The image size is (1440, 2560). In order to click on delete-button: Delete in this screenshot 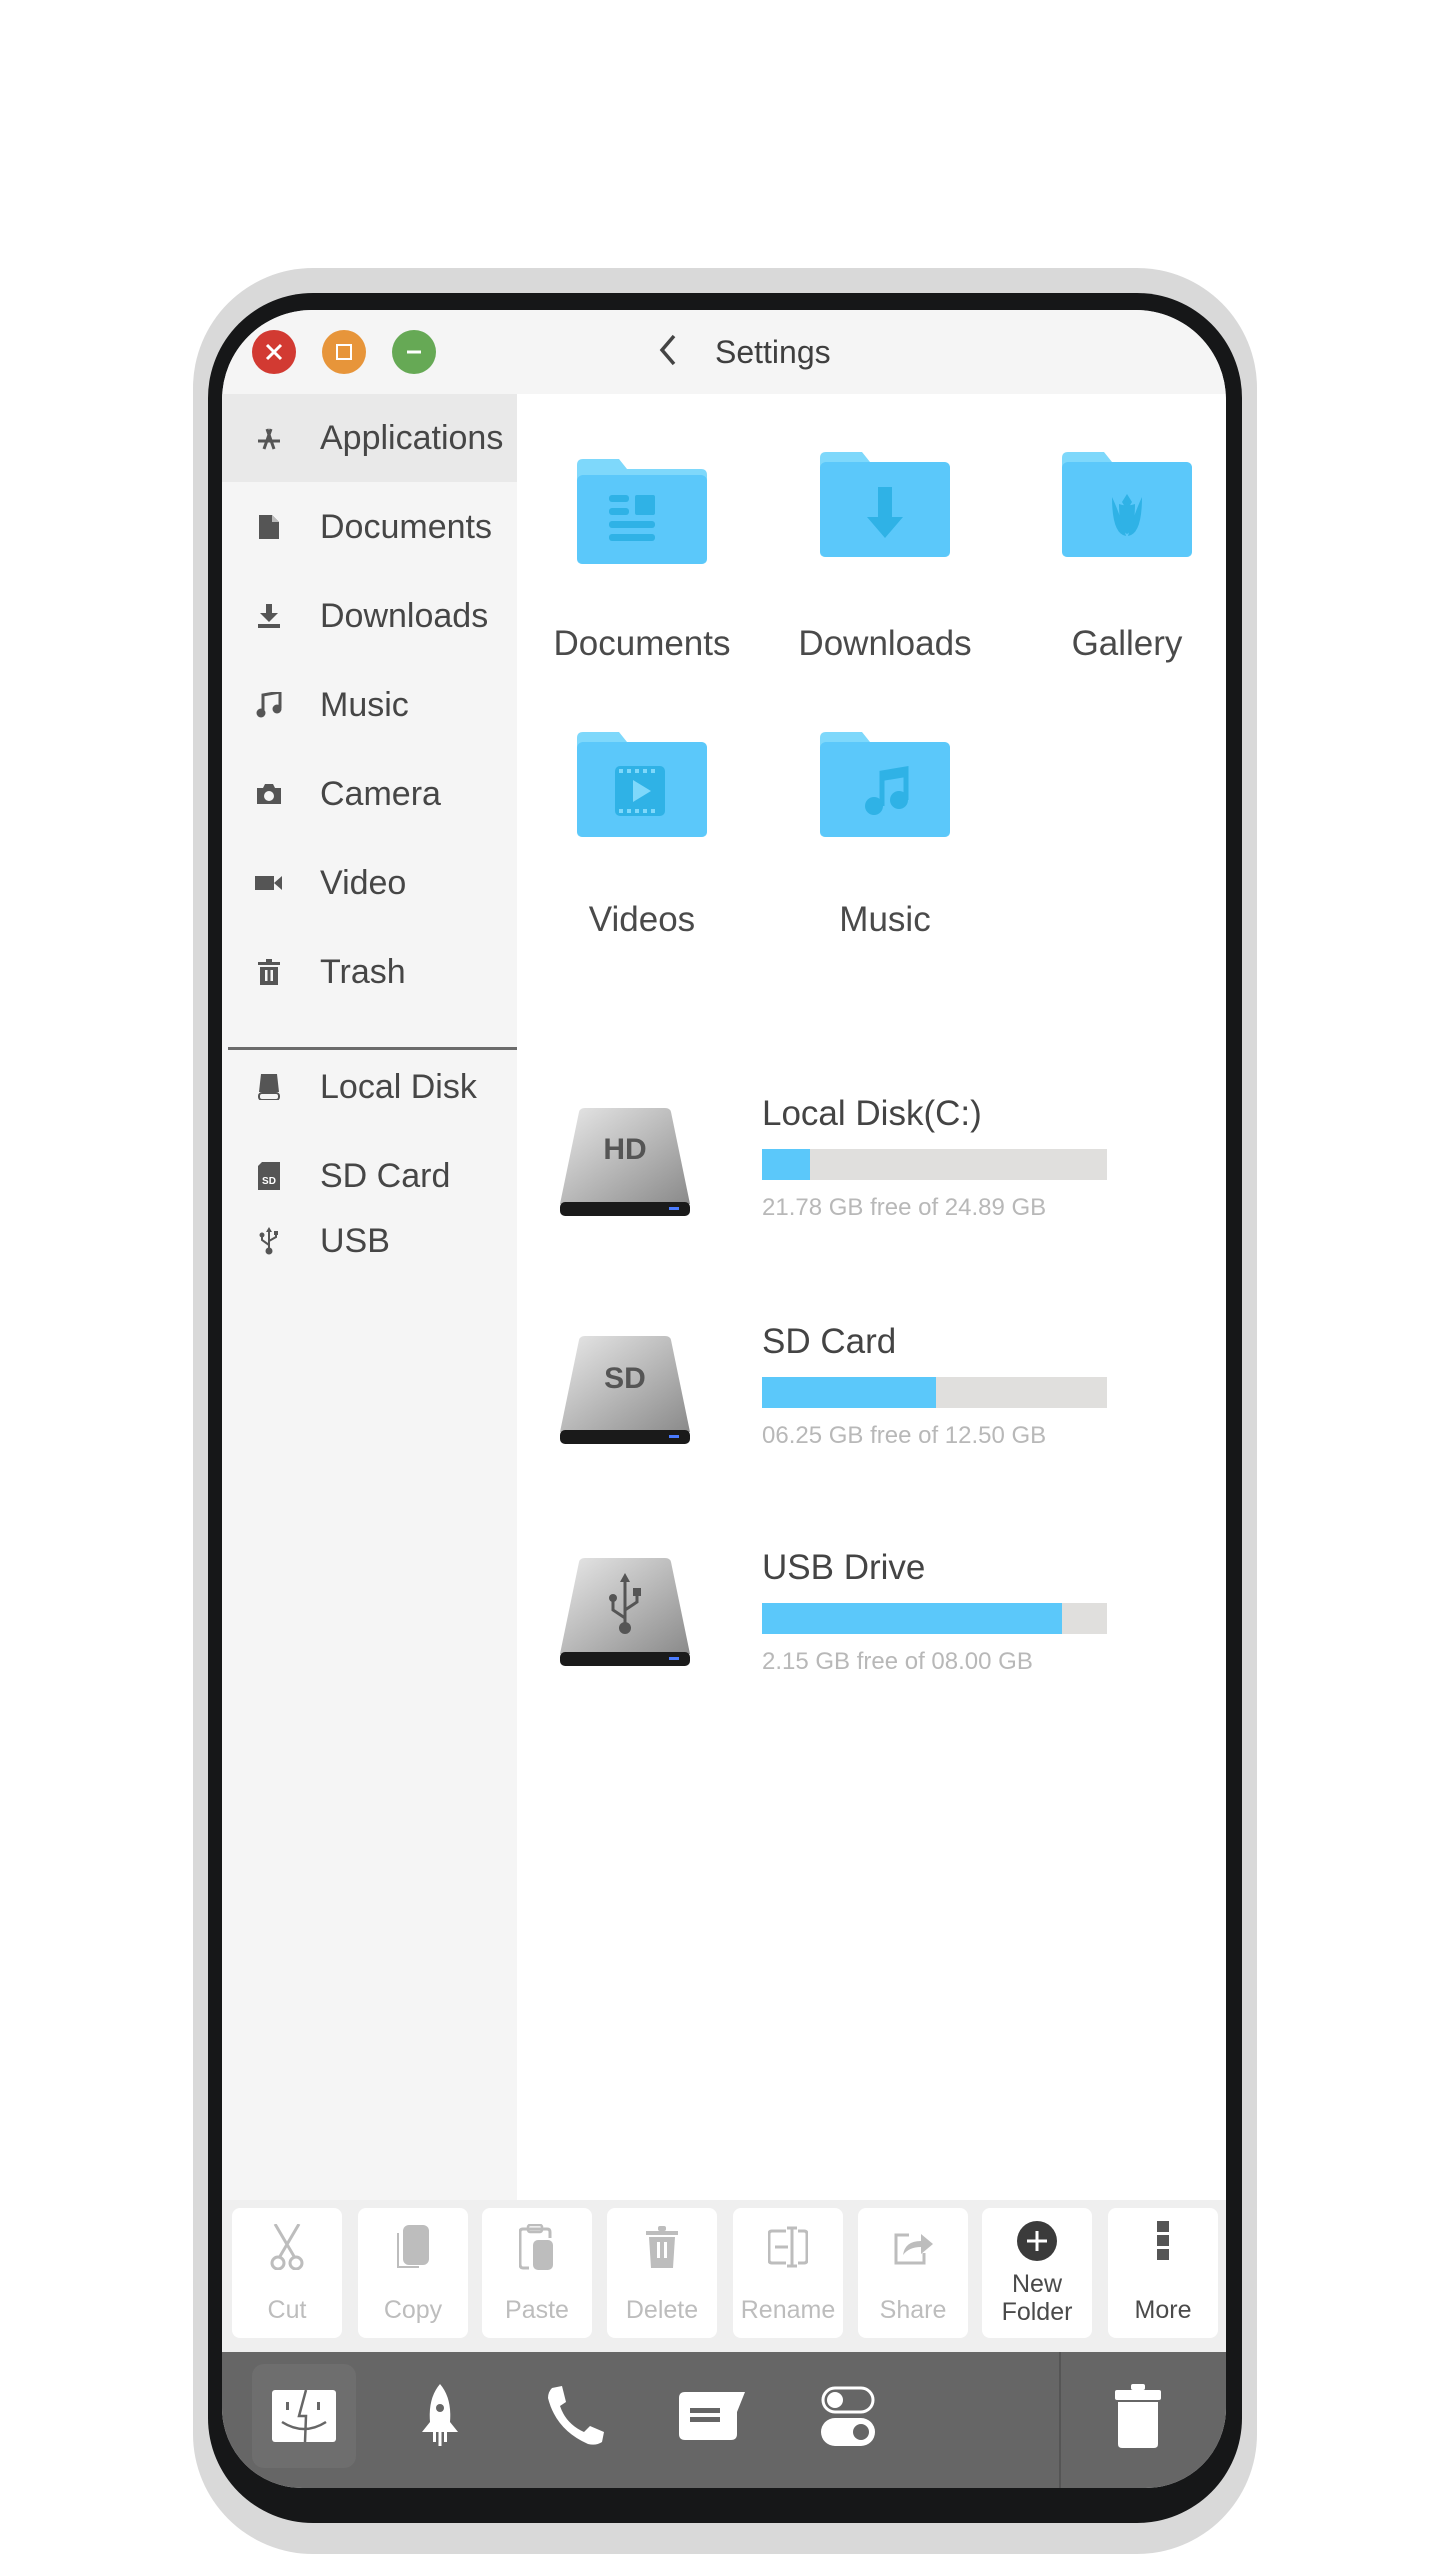, I will do `click(662, 2273)`.